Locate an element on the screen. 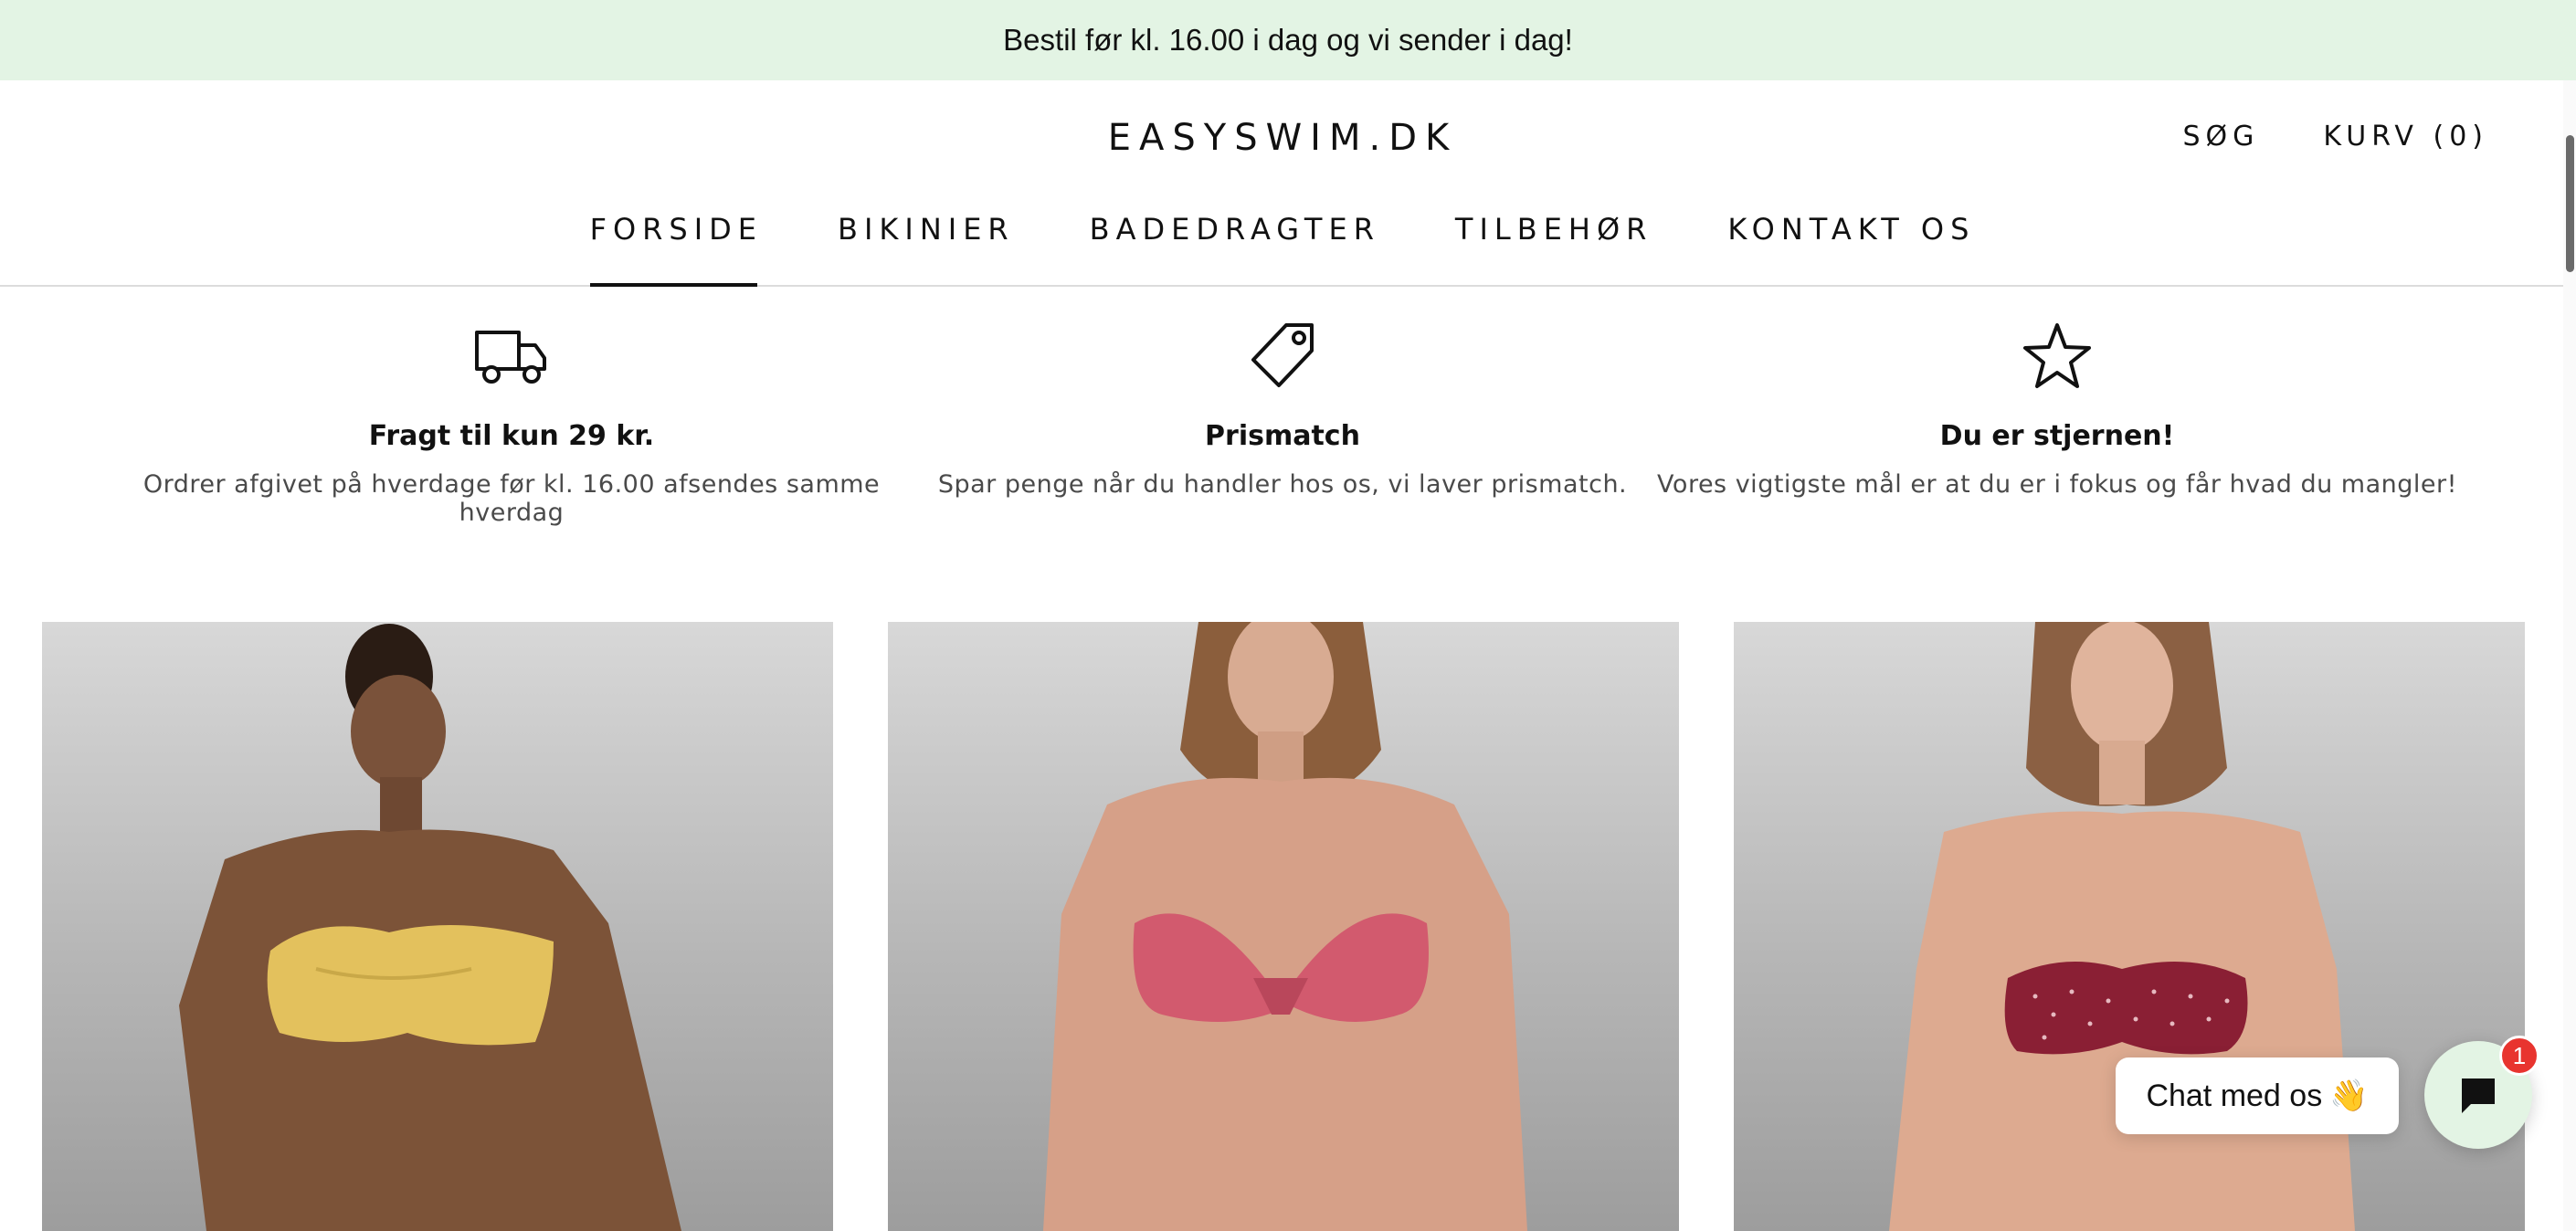  price-tag-icon is located at coordinates (1282, 355).